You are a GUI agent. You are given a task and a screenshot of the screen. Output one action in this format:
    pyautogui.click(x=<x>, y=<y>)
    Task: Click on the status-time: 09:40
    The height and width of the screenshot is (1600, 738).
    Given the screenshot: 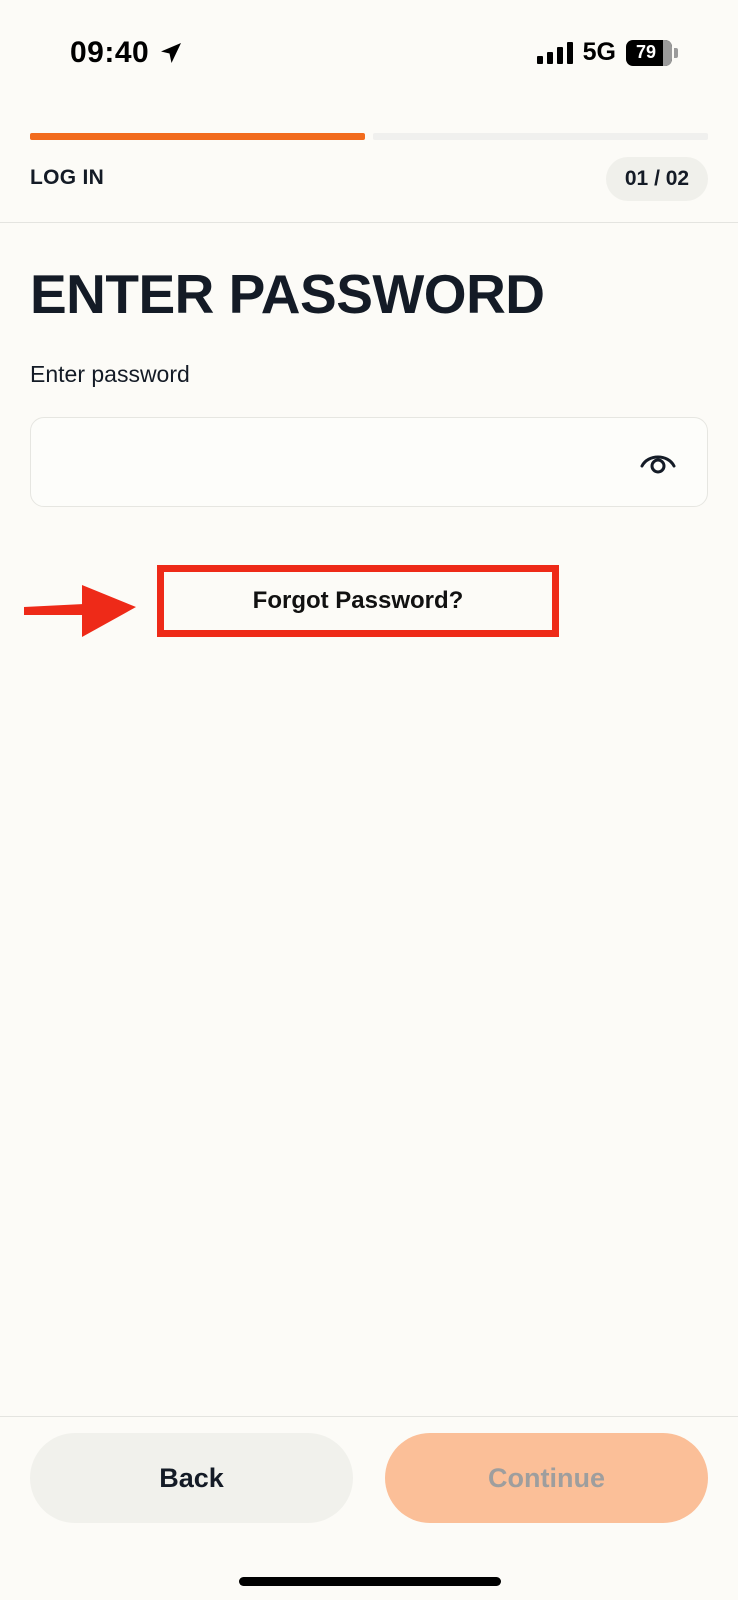 What is the action you would take?
    pyautogui.click(x=110, y=52)
    